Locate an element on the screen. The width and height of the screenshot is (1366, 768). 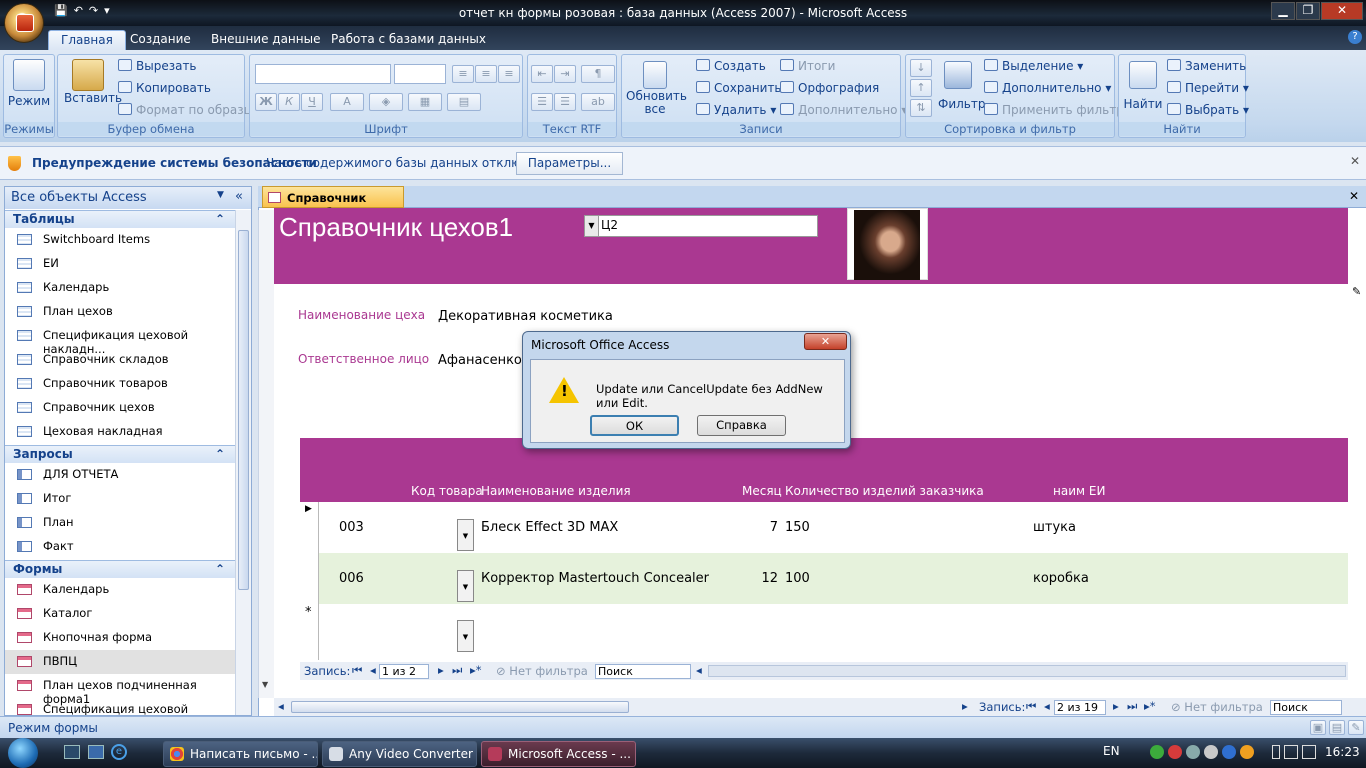
nav-item-selected: ПВПЦ is located at coordinates (120, 662).